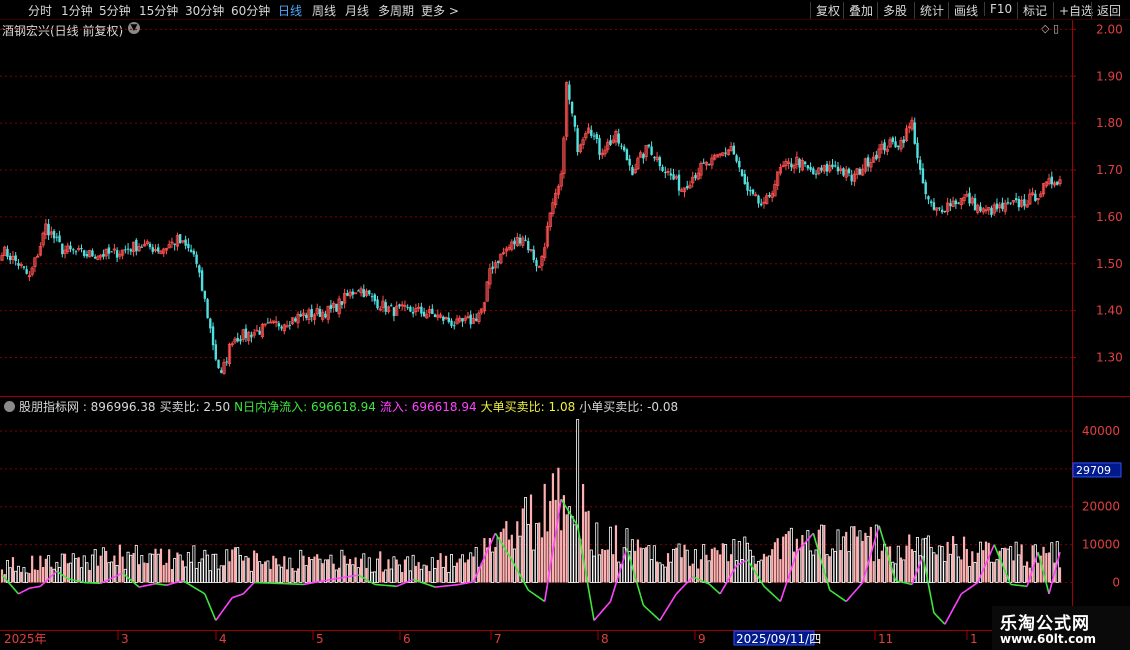 The image size is (1130, 650). I want to click on indicator-value-4: 大单买卖比: 1.08, so click(528, 407).